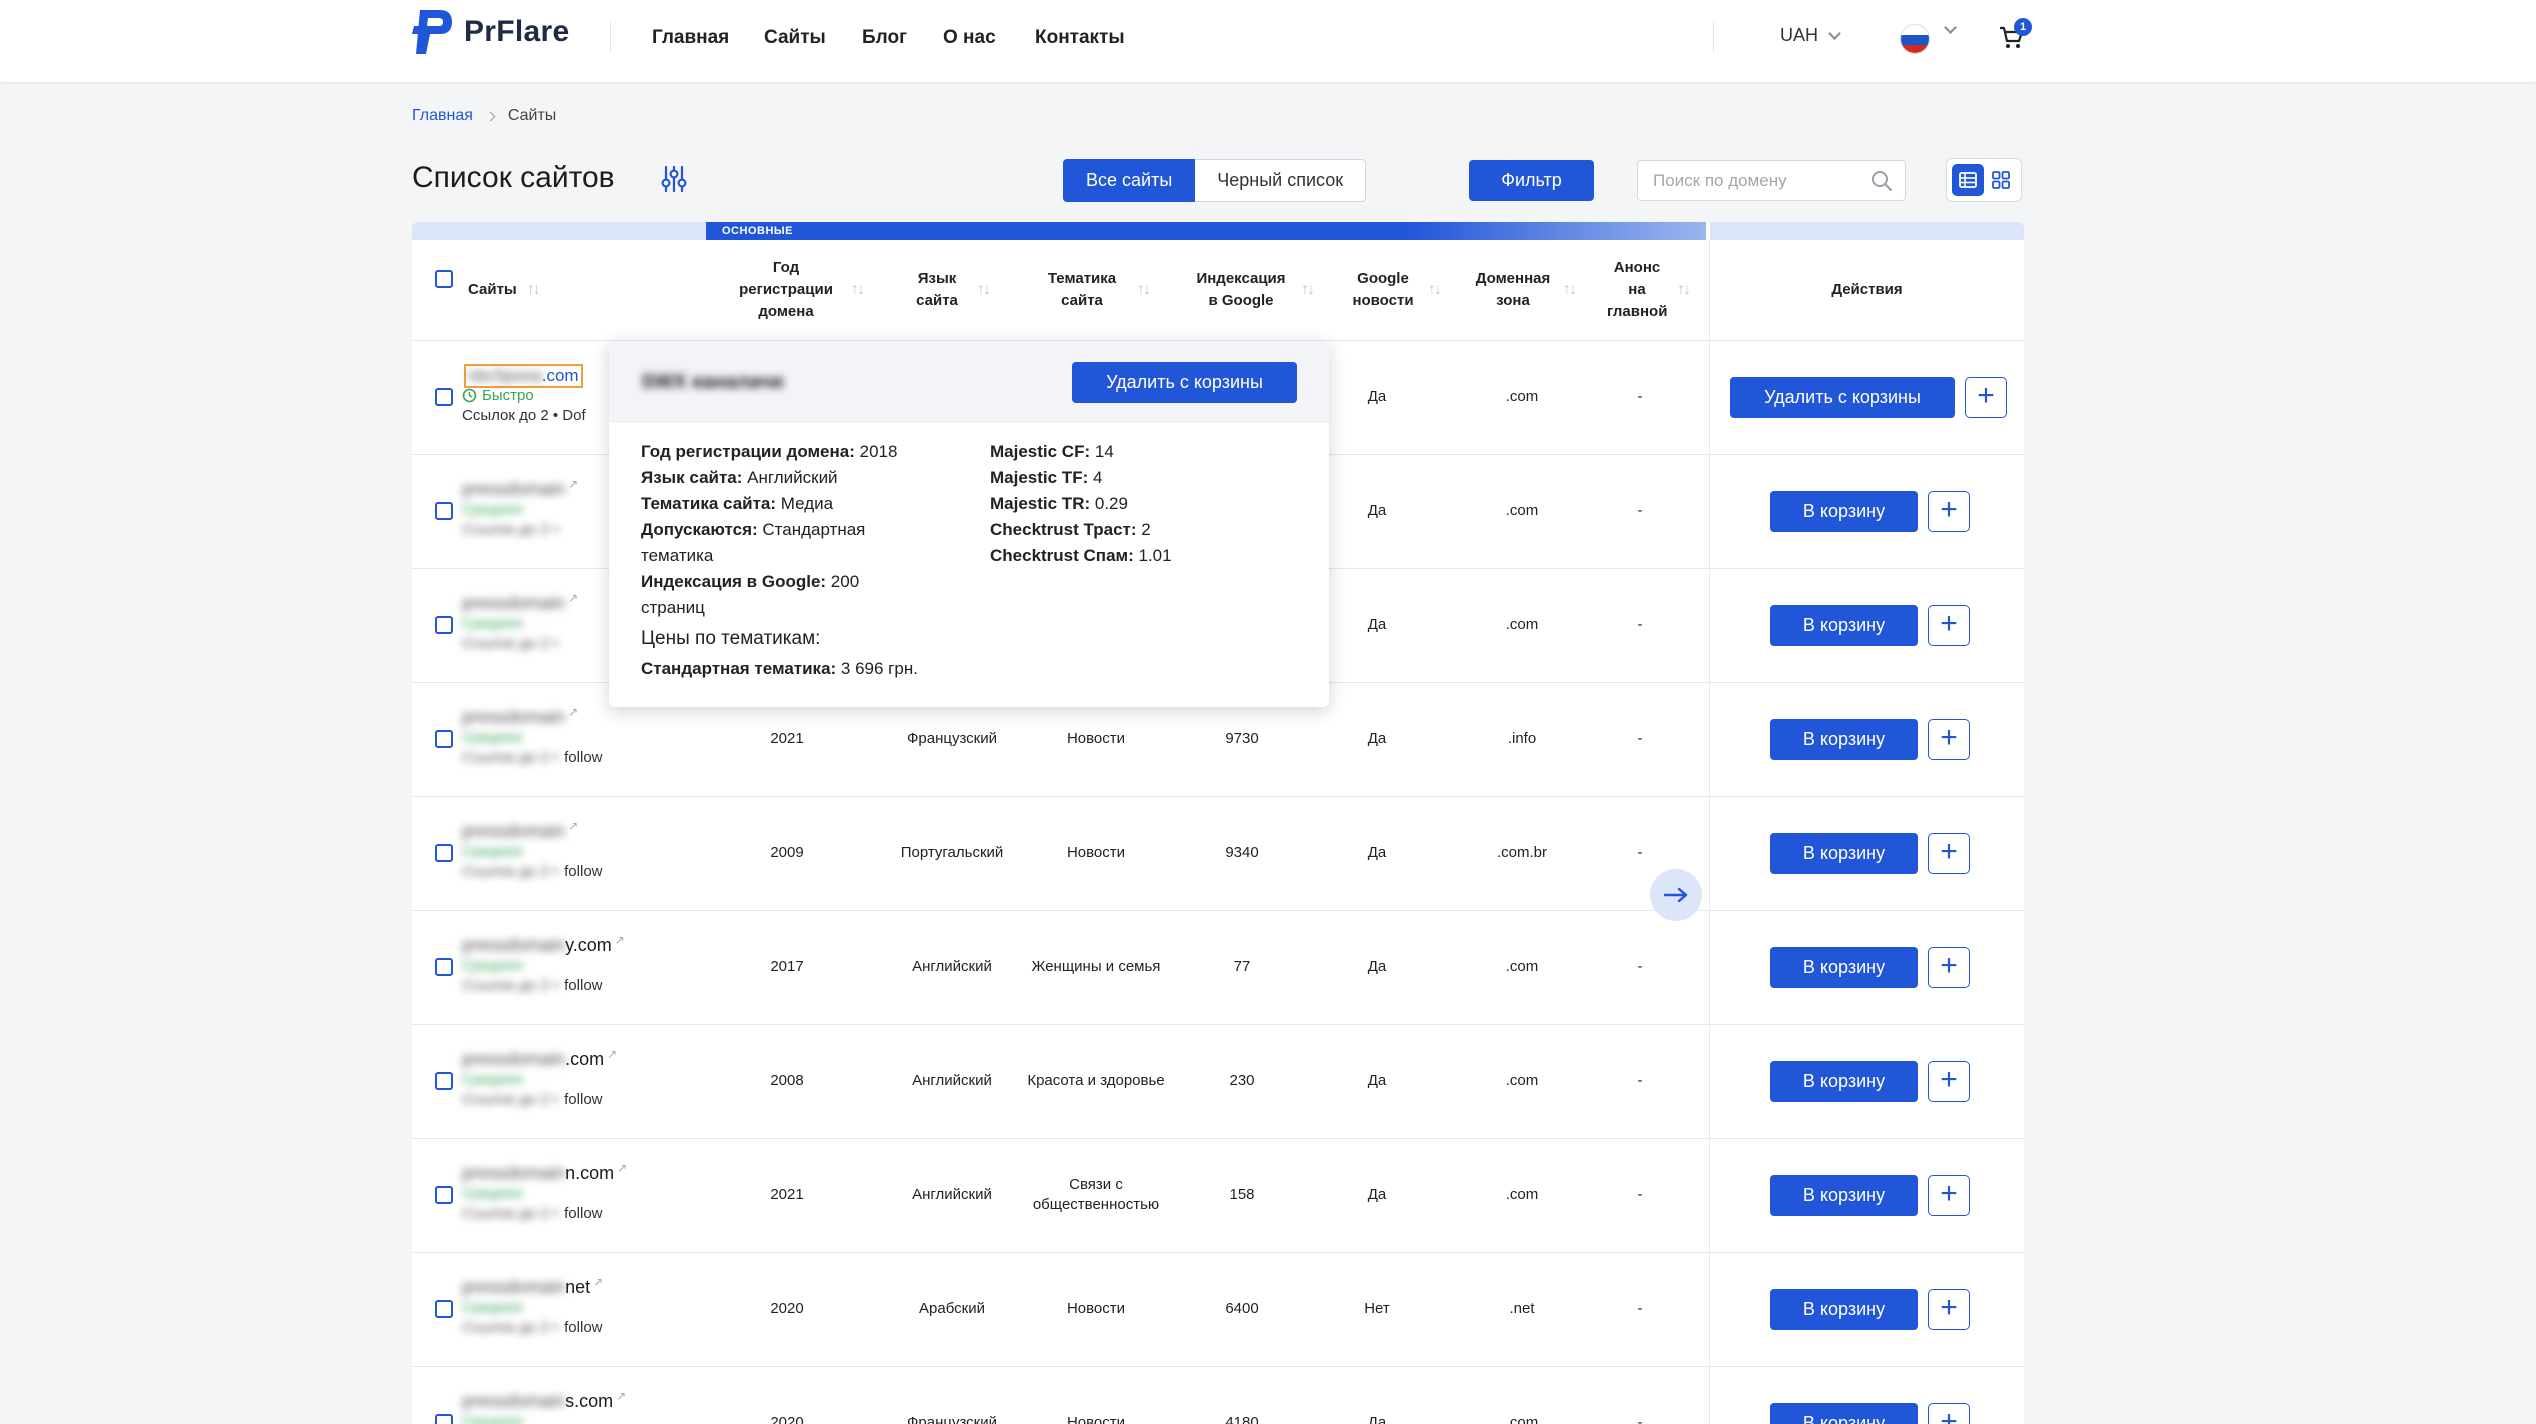  I want to click on nav-home: Главная, so click(690, 38).